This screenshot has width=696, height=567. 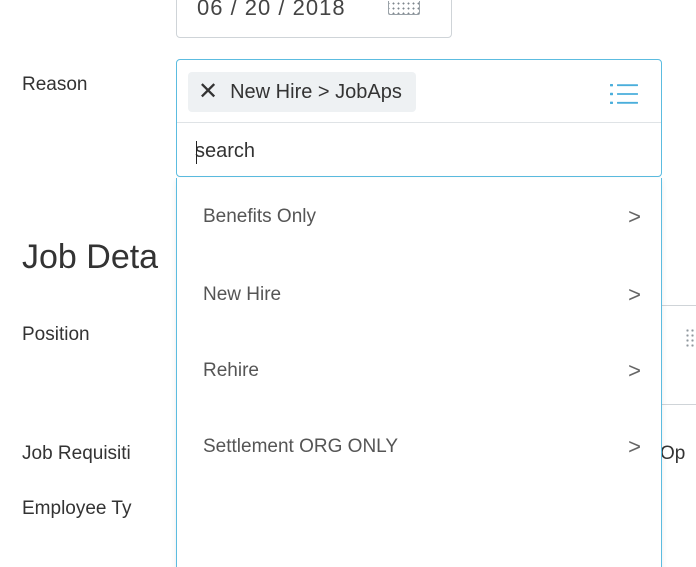 What do you see at coordinates (77, 508) in the screenshot?
I see `employee-type-label: Employee Ty` at bounding box center [77, 508].